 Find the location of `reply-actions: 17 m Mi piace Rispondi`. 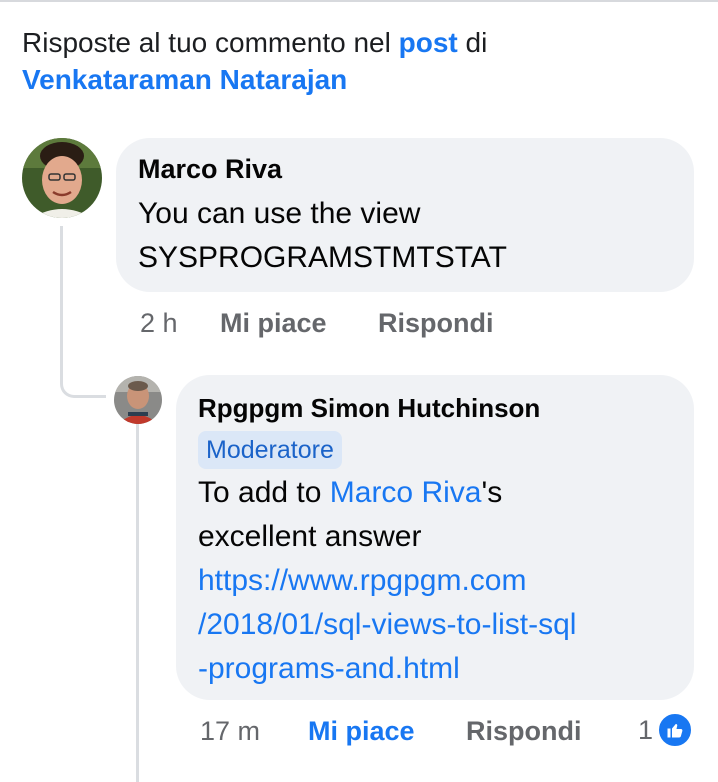

reply-actions: 17 m Mi piace Rispondi is located at coordinates (400, 734).